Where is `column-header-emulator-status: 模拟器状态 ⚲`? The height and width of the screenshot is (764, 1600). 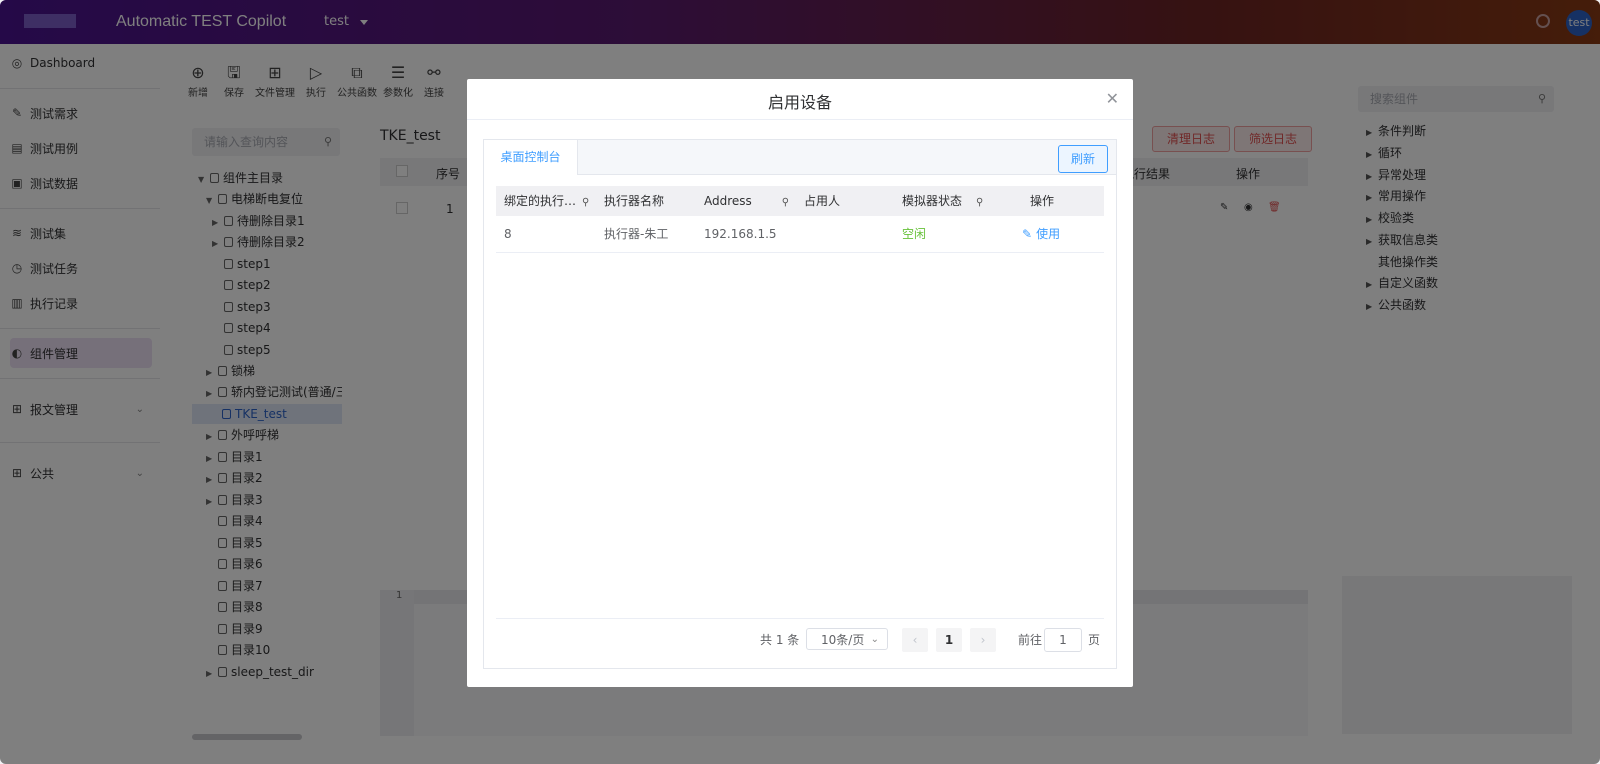
column-header-emulator-status: 模拟器状态 ⚲ is located at coordinates (942, 201).